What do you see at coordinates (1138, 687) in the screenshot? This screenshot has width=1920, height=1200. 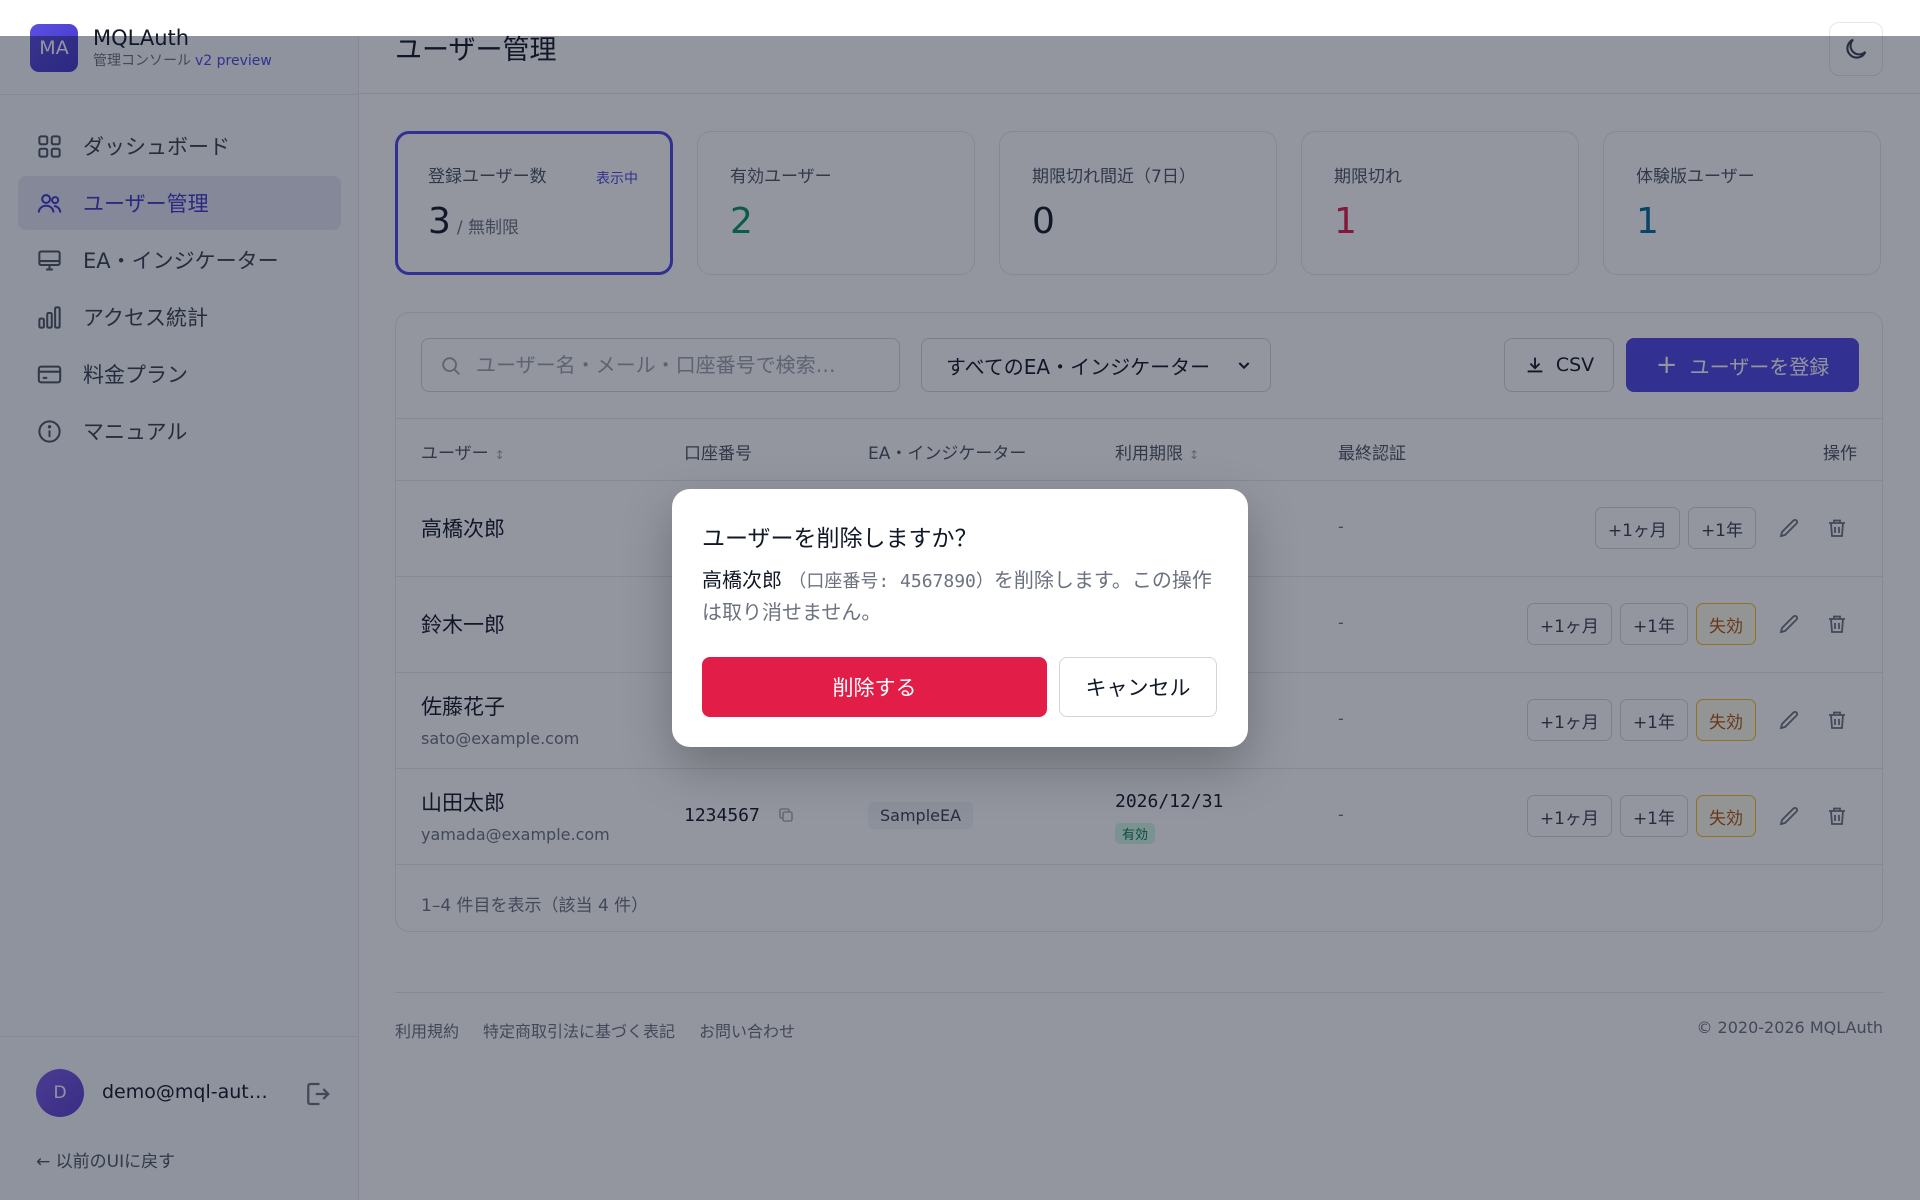 I see `cancel-button: キャンセル` at bounding box center [1138, 687].